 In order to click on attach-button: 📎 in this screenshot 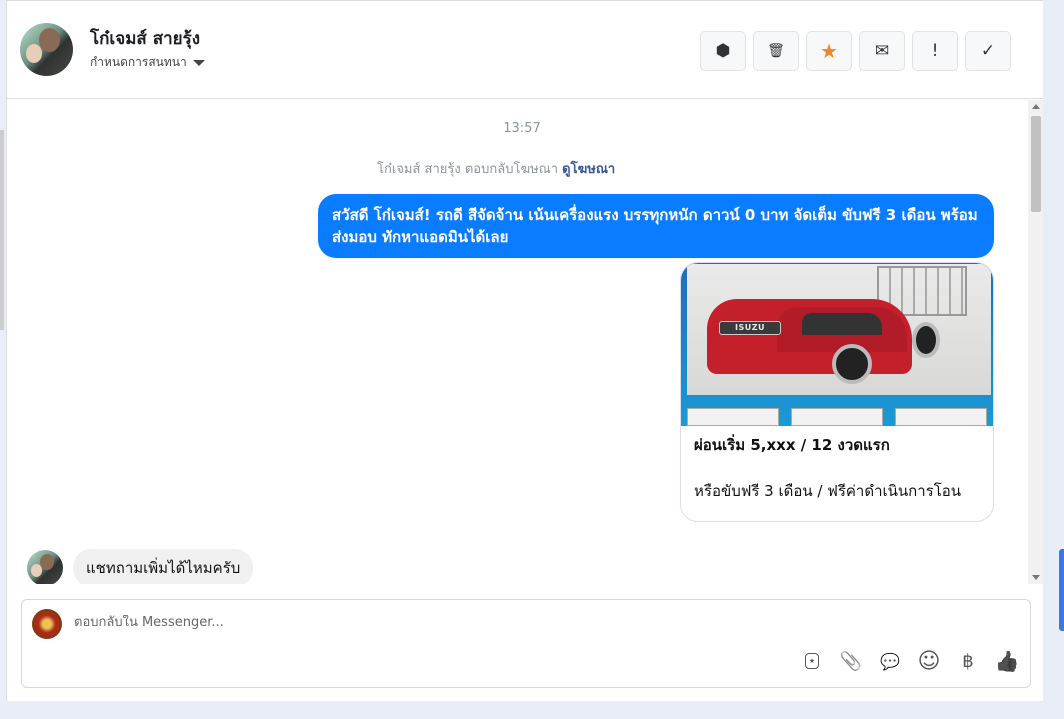, I will do `click(851, 661)`.